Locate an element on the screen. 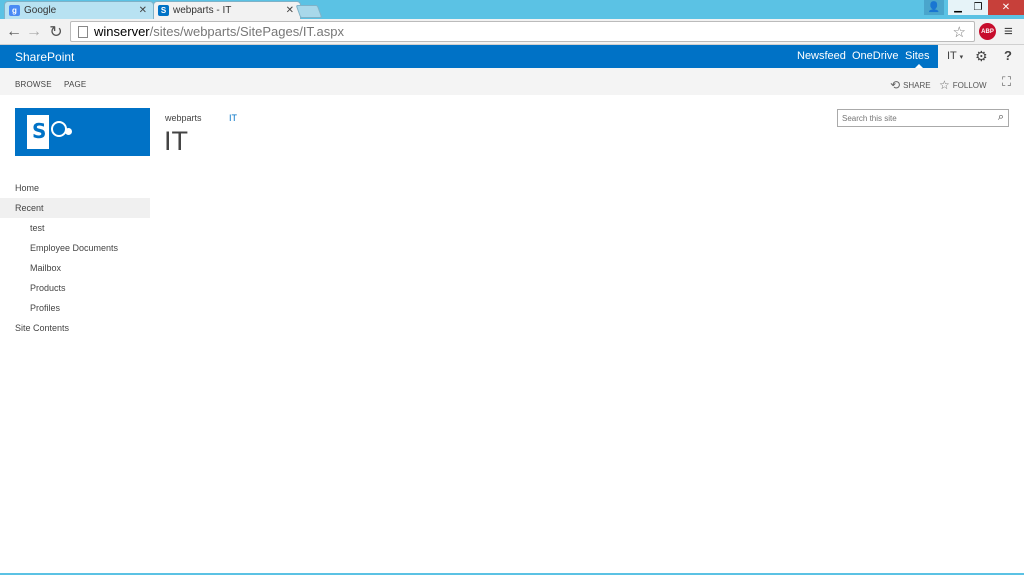  google-icon: g is located at coordinates (14, 10).